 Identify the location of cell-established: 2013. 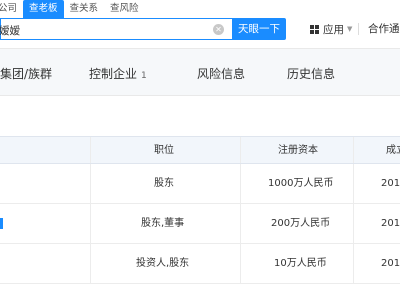
(390, 263).